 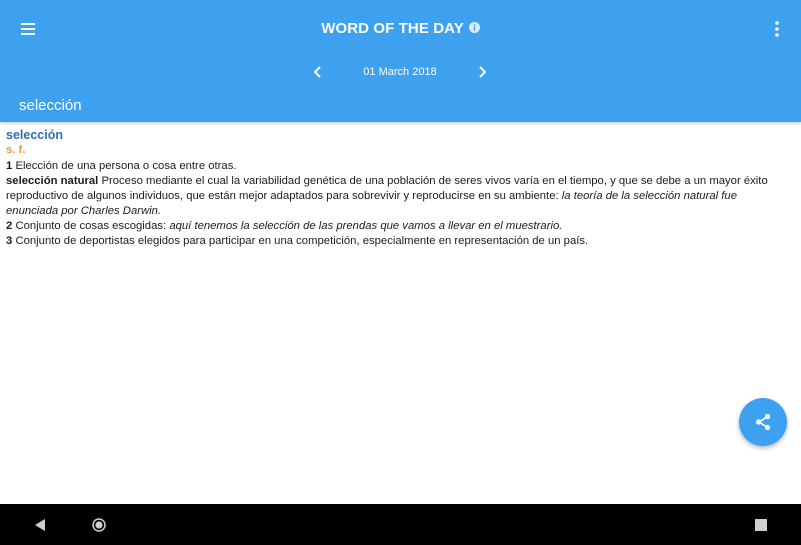 I want to click on more-vert-icon, so click(x=777, y=29).